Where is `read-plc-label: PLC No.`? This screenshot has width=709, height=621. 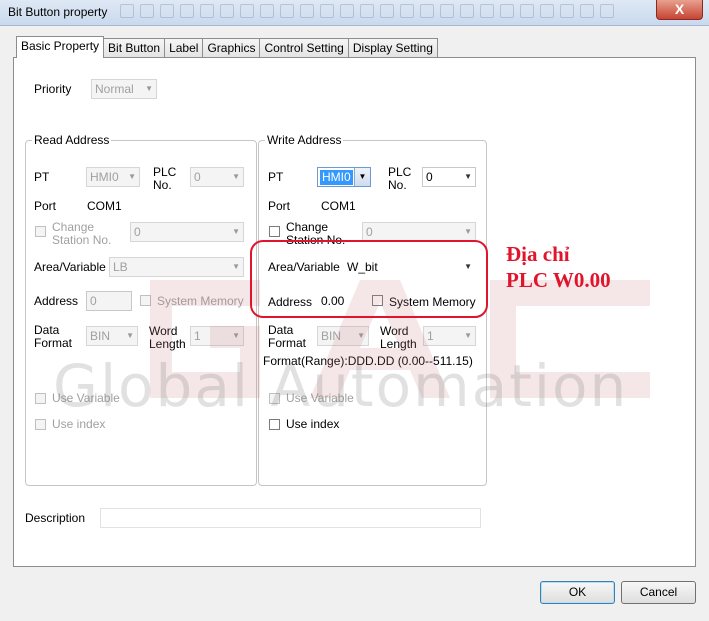 read-plc-label: PLC No. is located at coordinates (165, 178).